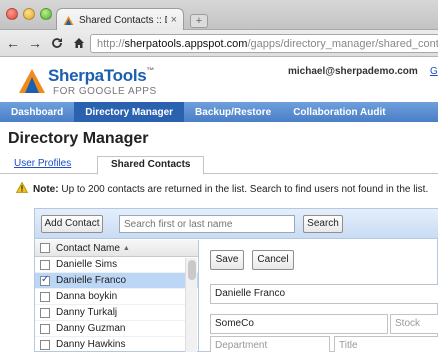 The image size is (438, 352). I want to click on nav-directory-manager: Directory Manager, so click(129, 112).